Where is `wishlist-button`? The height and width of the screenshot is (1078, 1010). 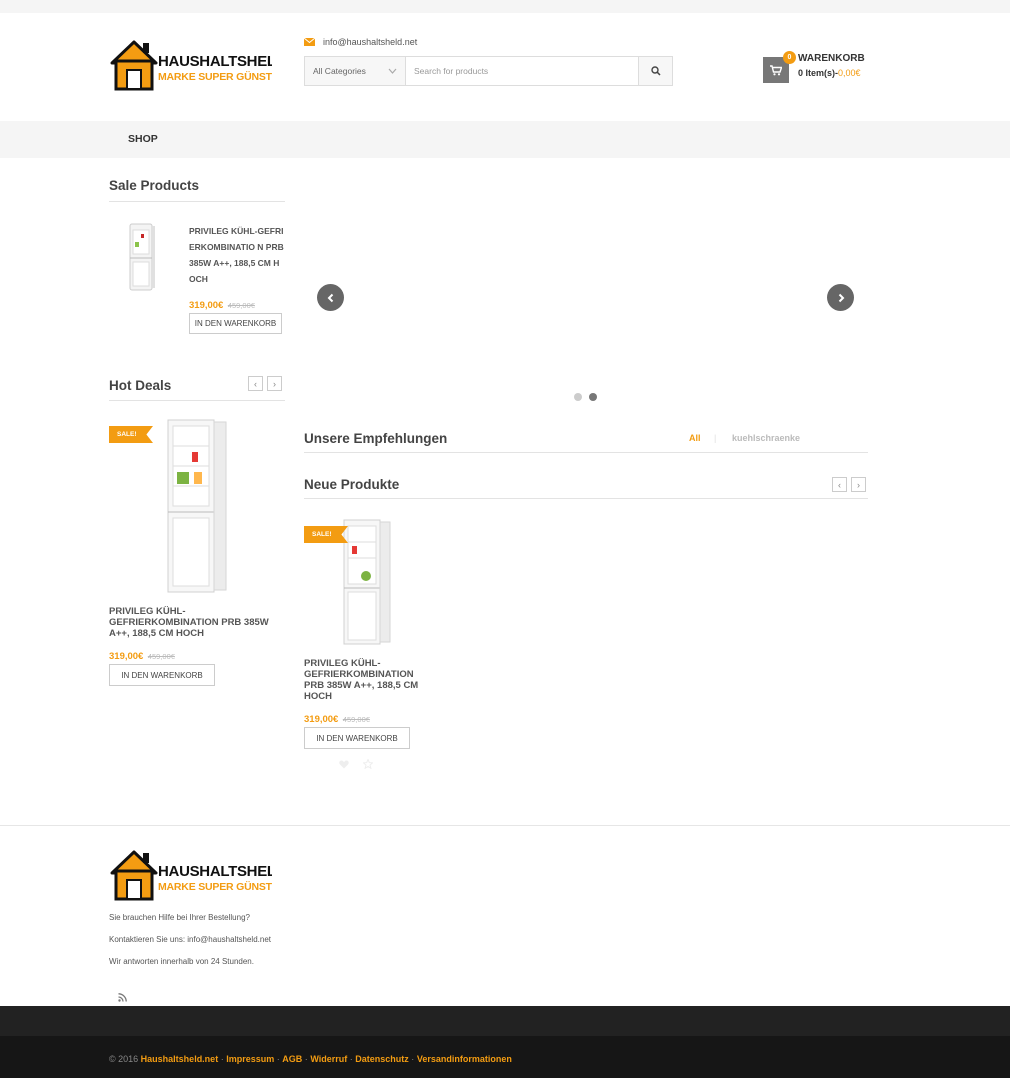 wishlist-button is located at coordinates (344, 765).